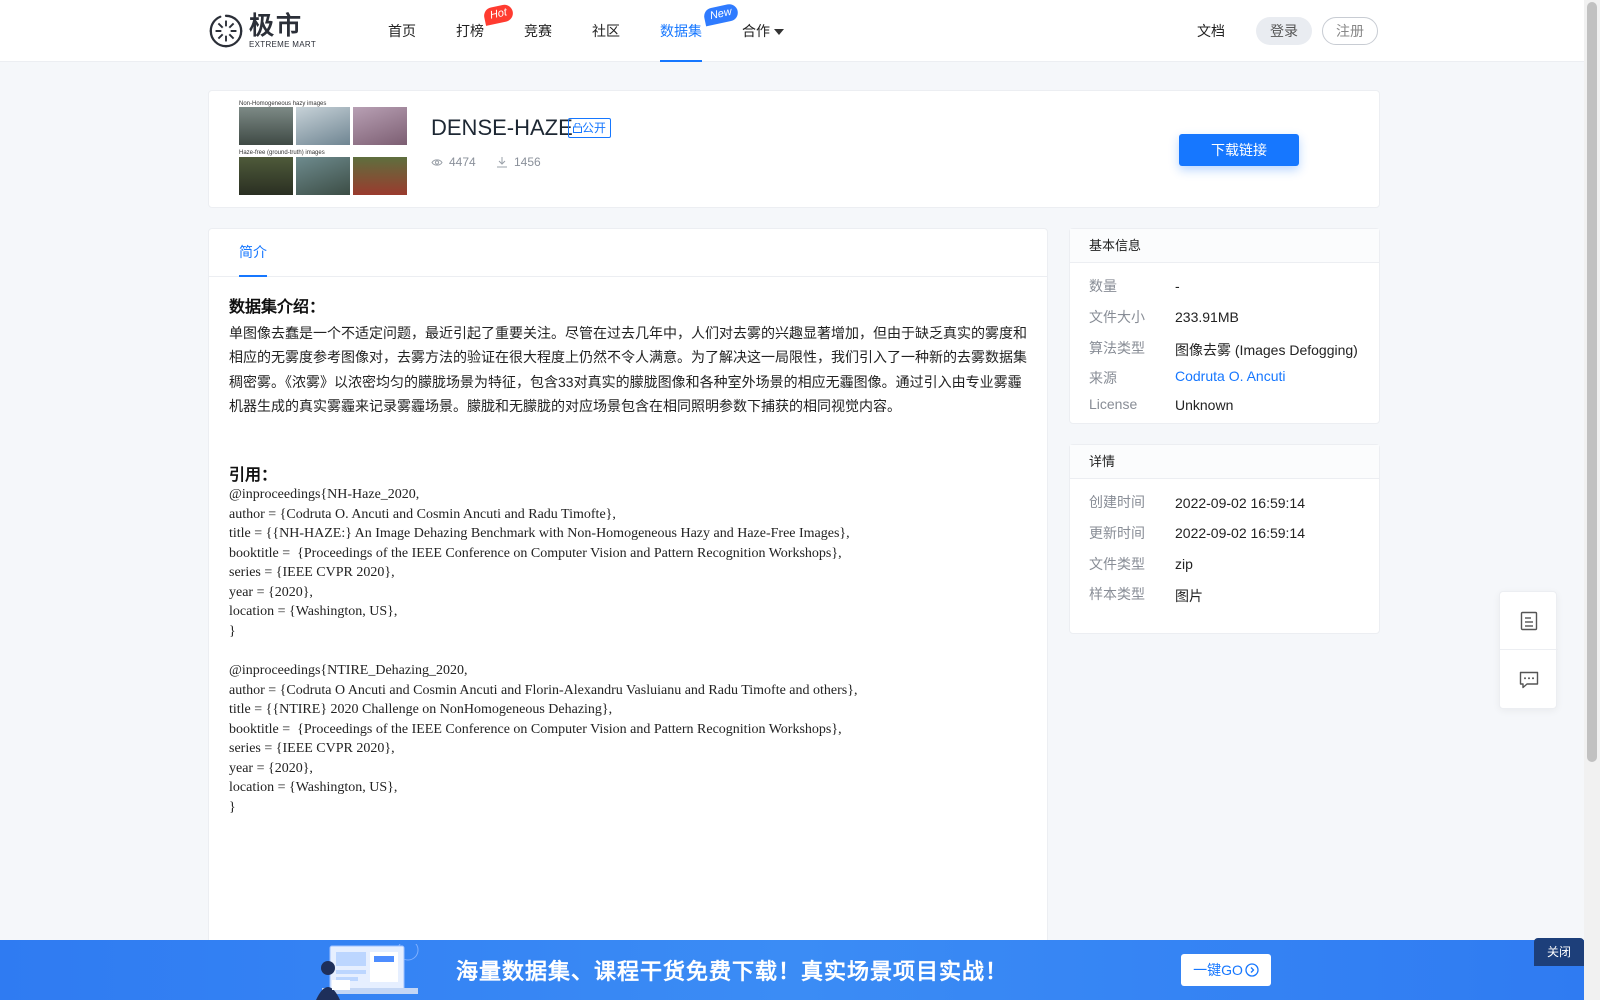 This screenshot has height=1000, width=1600. I want to click on one-click-go-button: 一键GO, so click(1226, 970).